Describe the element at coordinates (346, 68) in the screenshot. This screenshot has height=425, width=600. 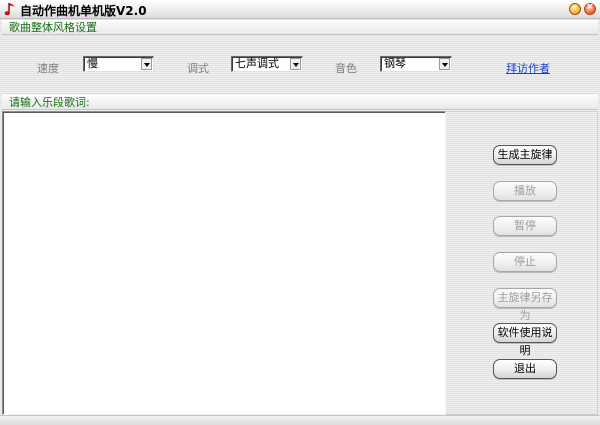
I see `timbre-label: 音色` at that location.